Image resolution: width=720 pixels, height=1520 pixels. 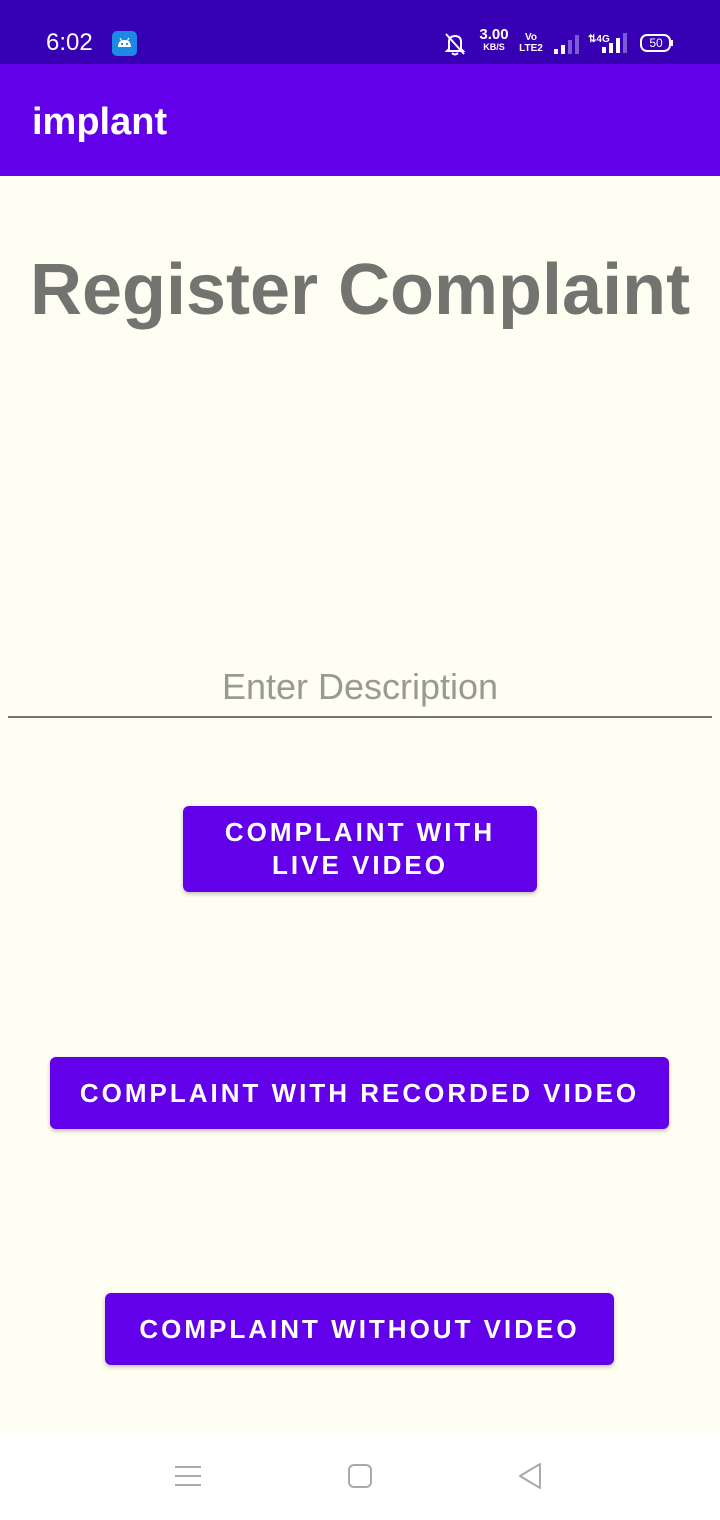 What do you see at coordinates (124, 43) in the screenshot?
I see `android-notification-icon` at bounding box center [124, 43].